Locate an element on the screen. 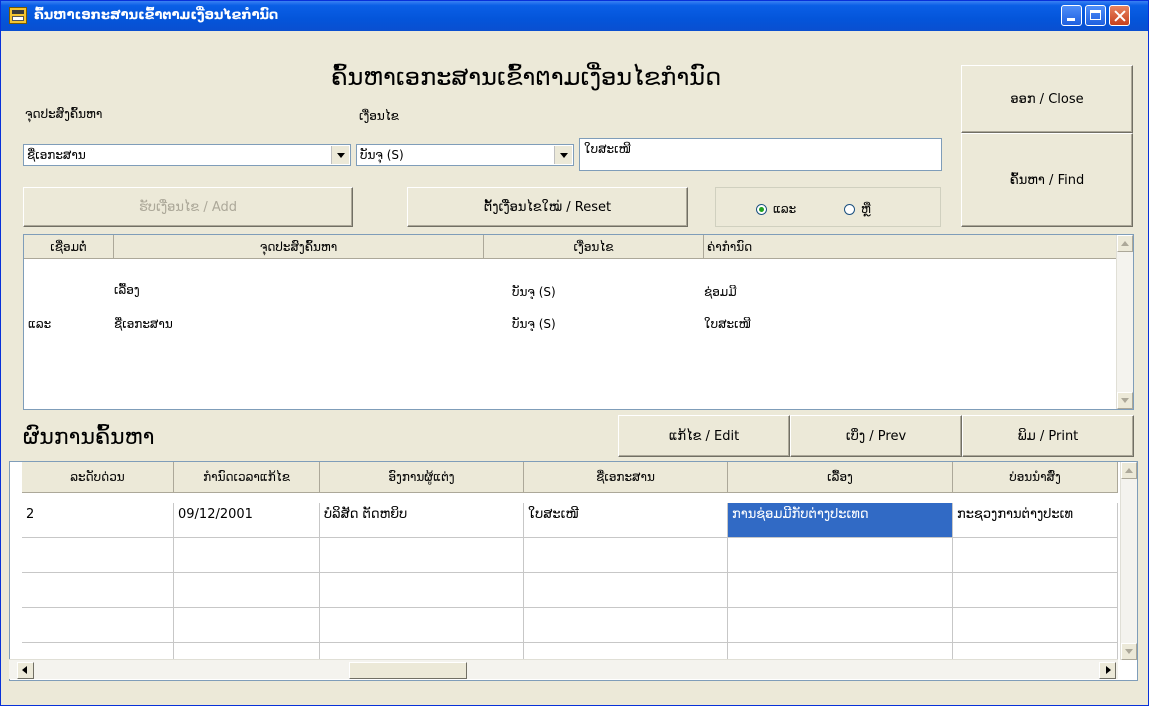 The image size is (1149, 706). radio-or-label: ຫຼື is located at coordinates (866, 209).